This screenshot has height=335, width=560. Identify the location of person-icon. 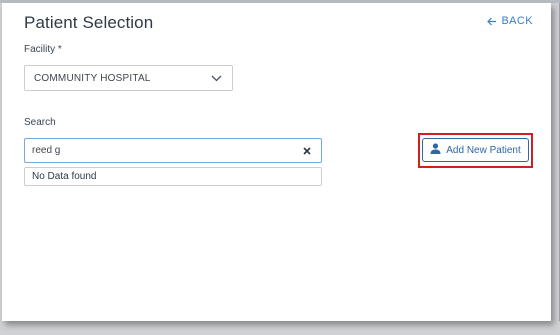
(435, 150).